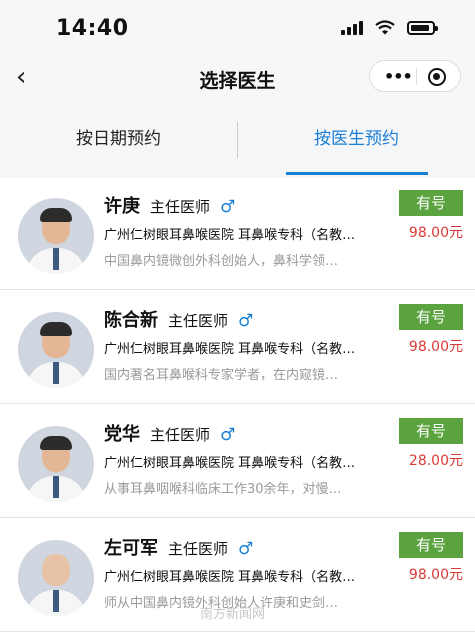 This screenshot has height=632, width=475. What do you see at coordinates (422, 27) in the screenshot?
I see `battery-icon` at bounding box center [422, 27].